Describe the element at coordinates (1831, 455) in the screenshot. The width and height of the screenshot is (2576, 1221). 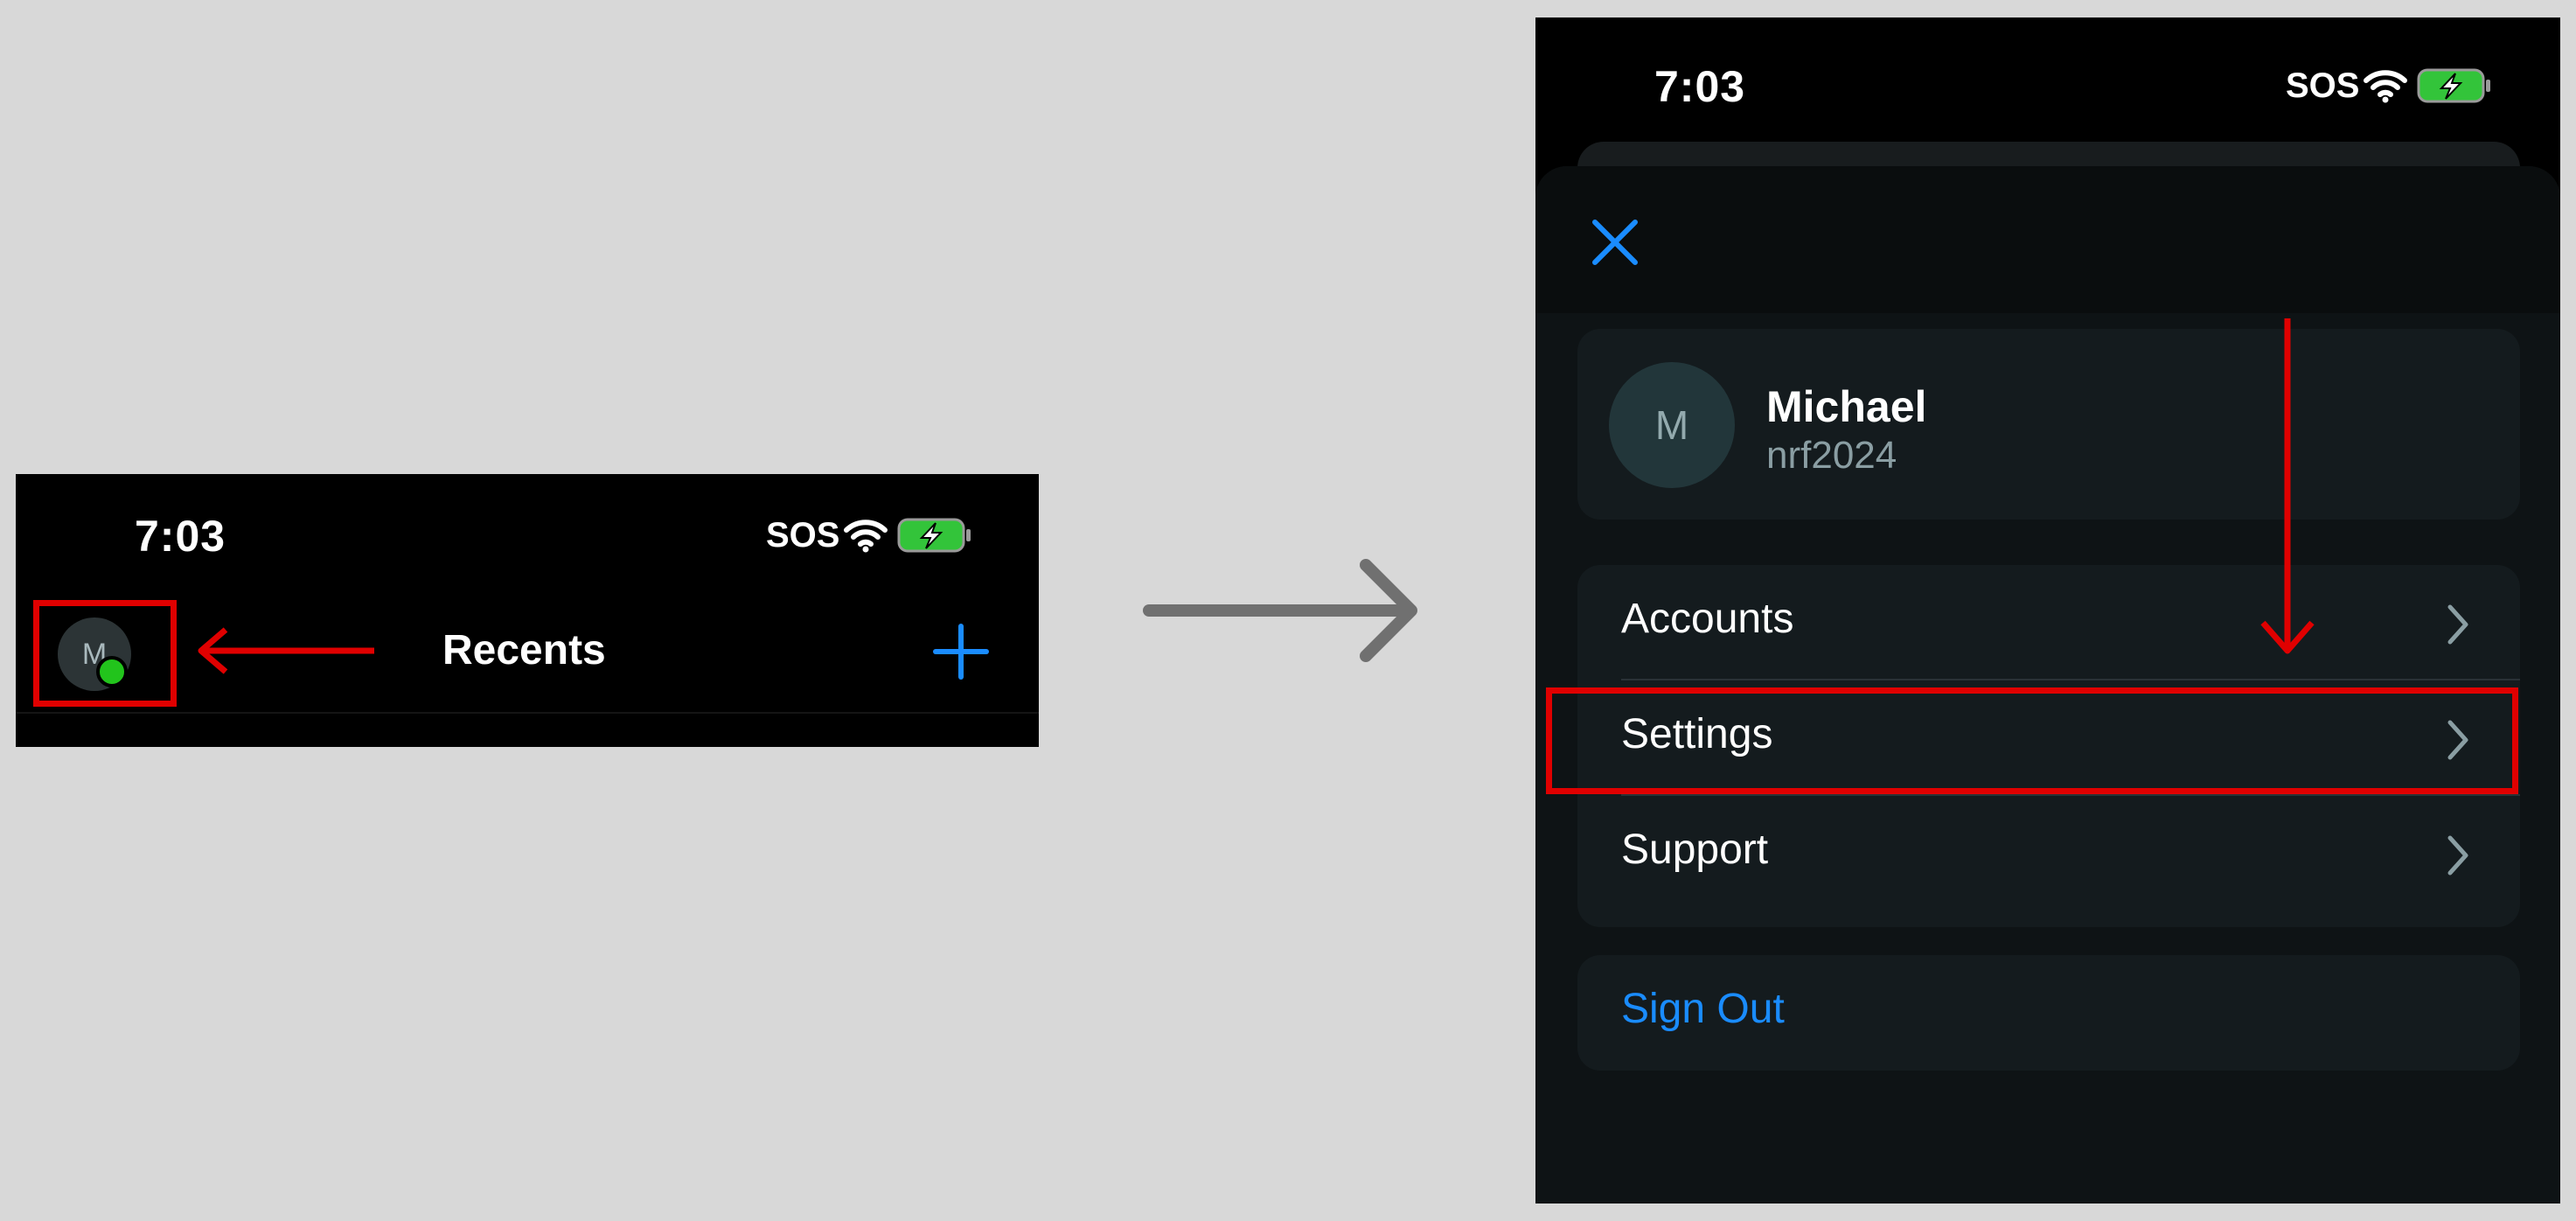
I see `profile-username: nrf2024` at that location.